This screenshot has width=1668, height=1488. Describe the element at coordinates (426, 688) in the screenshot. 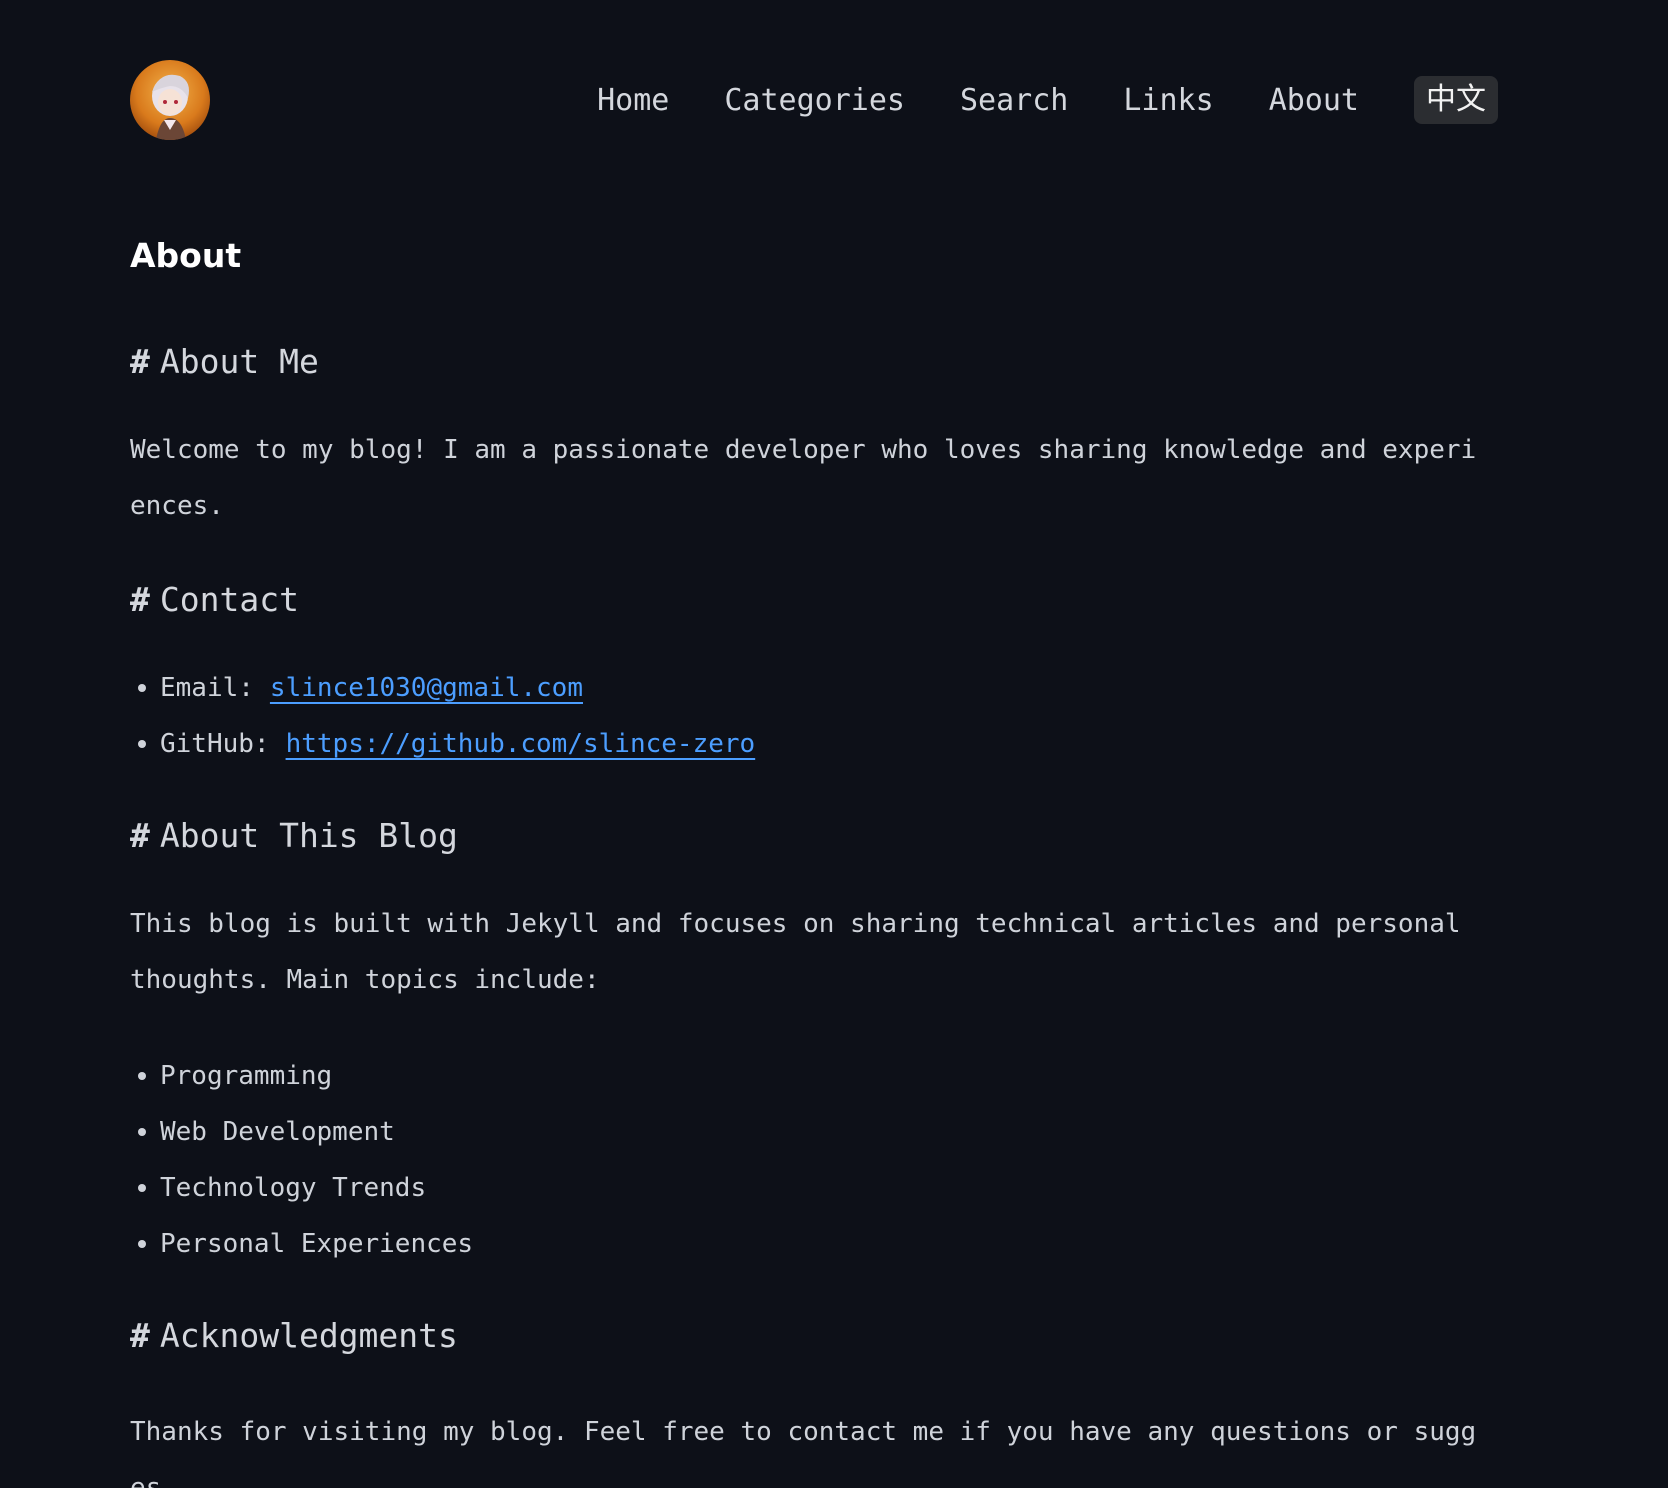

I see `email-link: slince1030@gmail.com` at that location.